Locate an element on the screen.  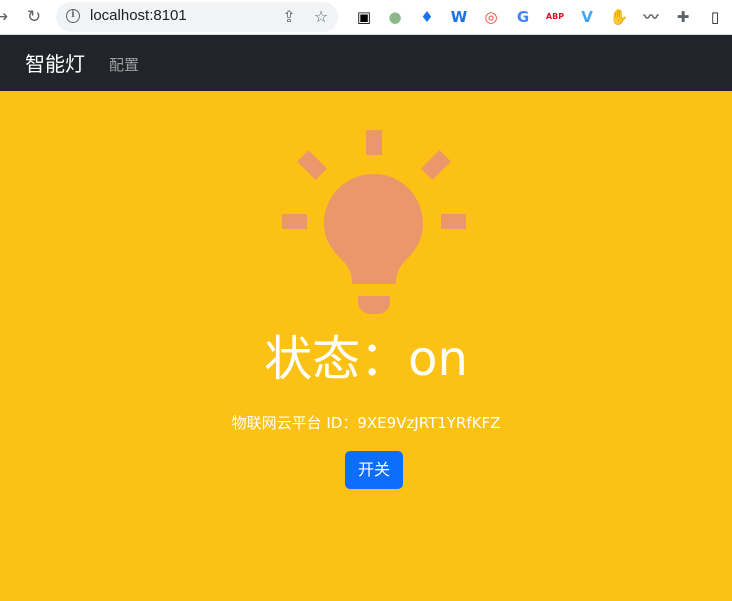
share-icon: ⇪ is located at coordinates (289, 17).